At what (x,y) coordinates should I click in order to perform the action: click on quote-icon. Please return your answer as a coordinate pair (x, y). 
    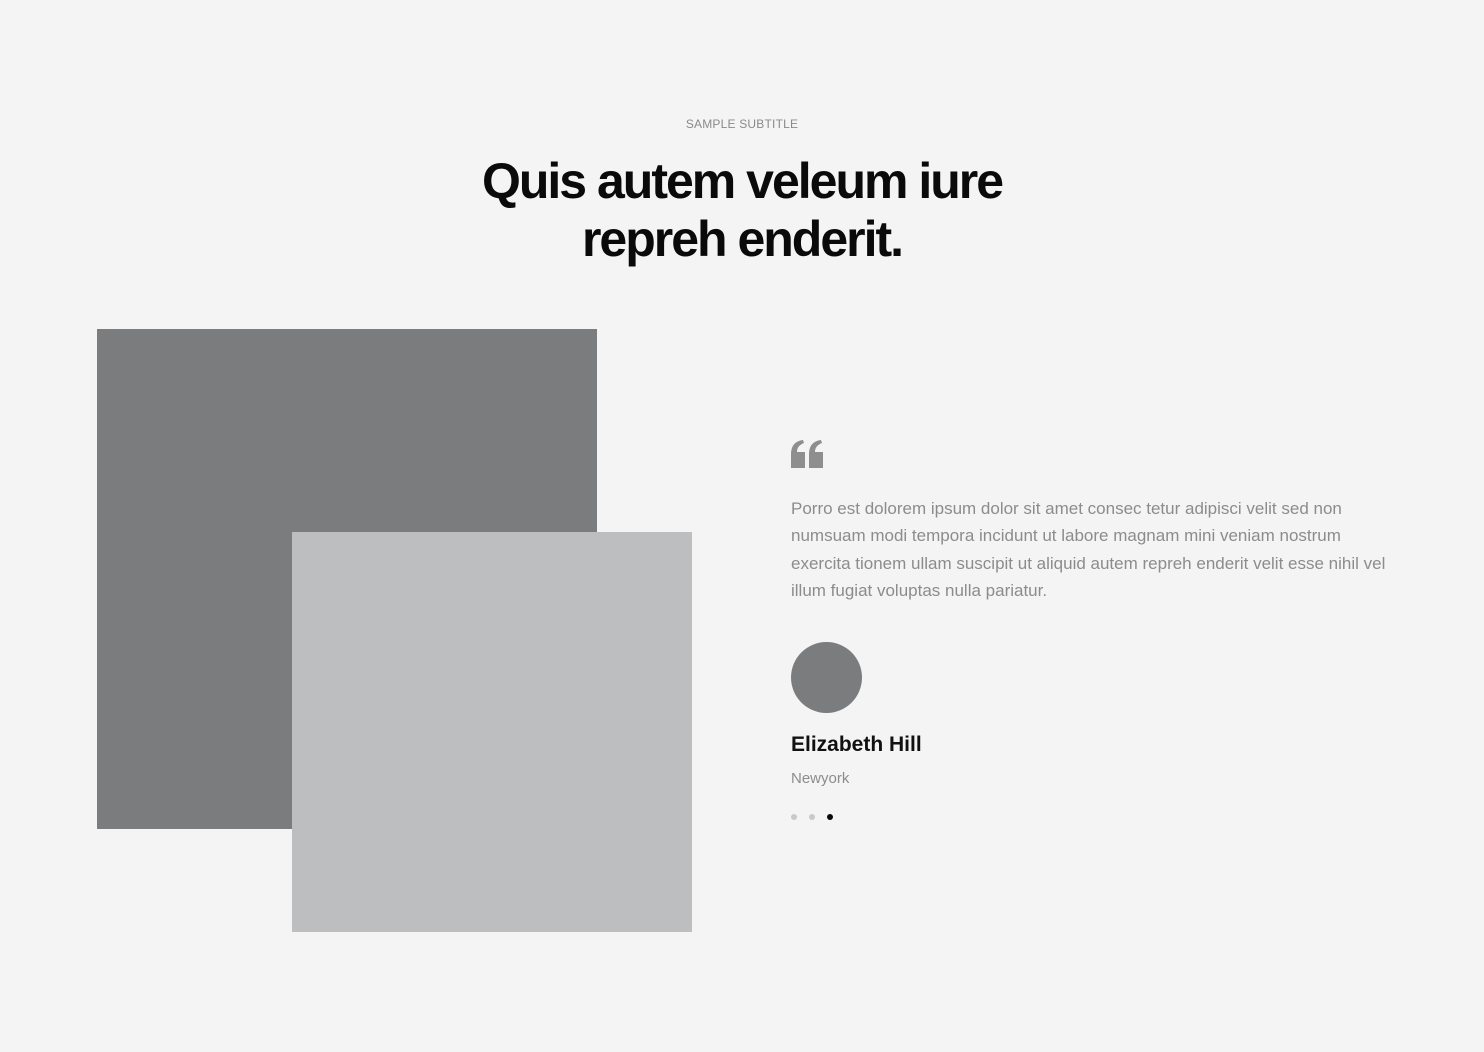
    Looking at the image, I should click on (807, 454).